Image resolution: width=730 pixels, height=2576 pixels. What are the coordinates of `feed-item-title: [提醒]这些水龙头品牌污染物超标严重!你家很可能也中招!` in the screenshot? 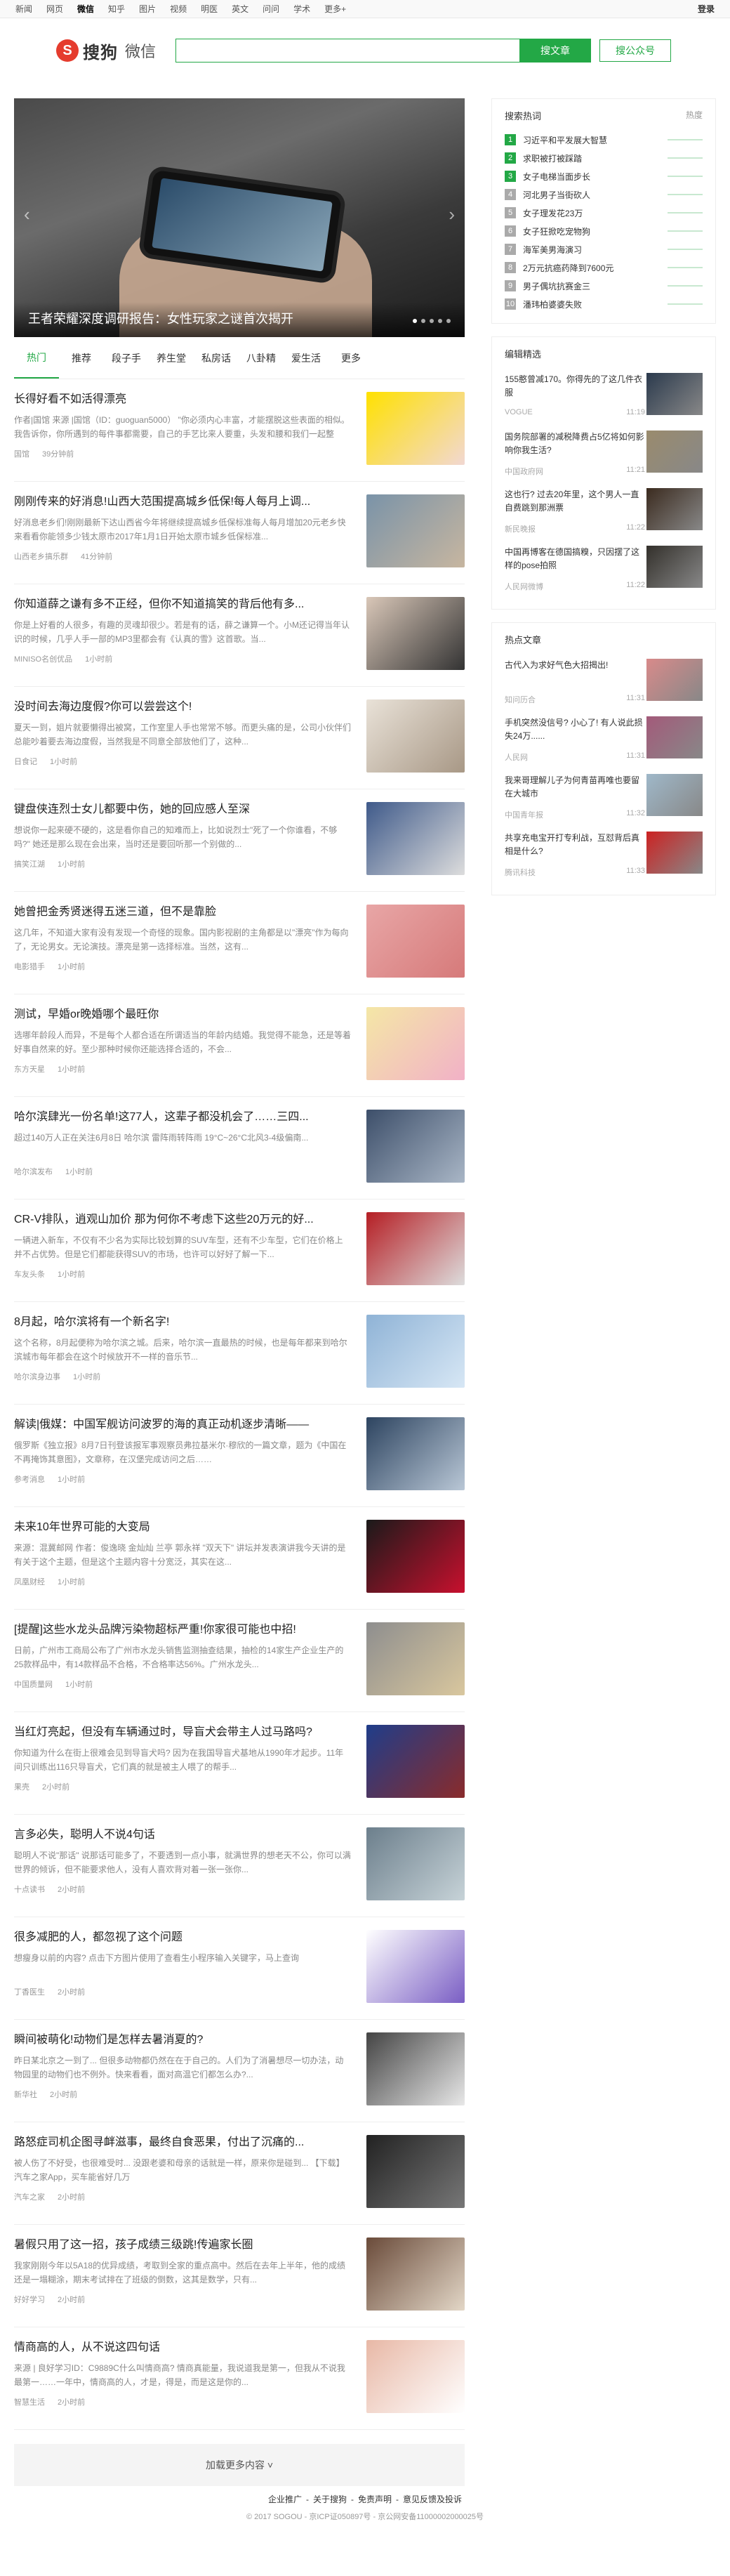 It's located at (182, 1630).